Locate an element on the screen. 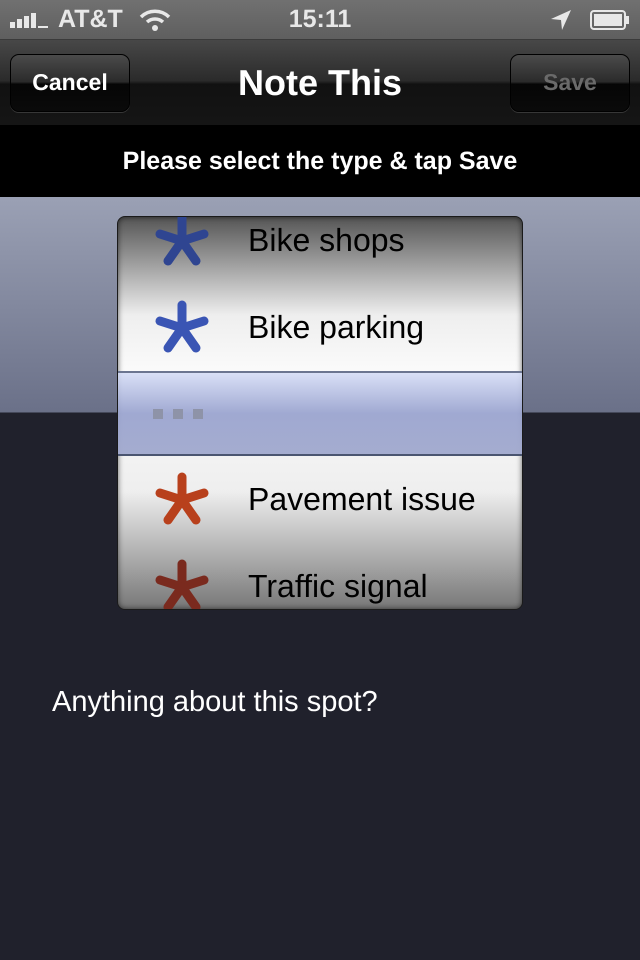 The image size is (640, 960). picker-row: Pavement issue is located at coordinates (320, 499).